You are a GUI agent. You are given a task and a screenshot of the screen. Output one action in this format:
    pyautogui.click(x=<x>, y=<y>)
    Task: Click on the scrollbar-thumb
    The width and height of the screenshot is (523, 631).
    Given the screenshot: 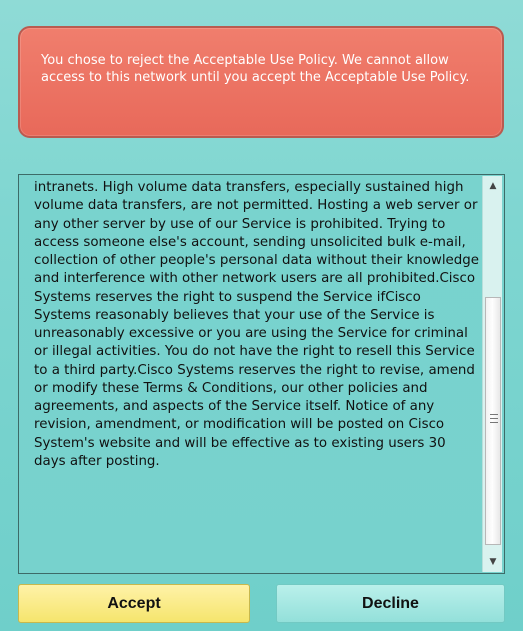 What is the action you would take?
    pyautogui.click(x=493, y=421)
    